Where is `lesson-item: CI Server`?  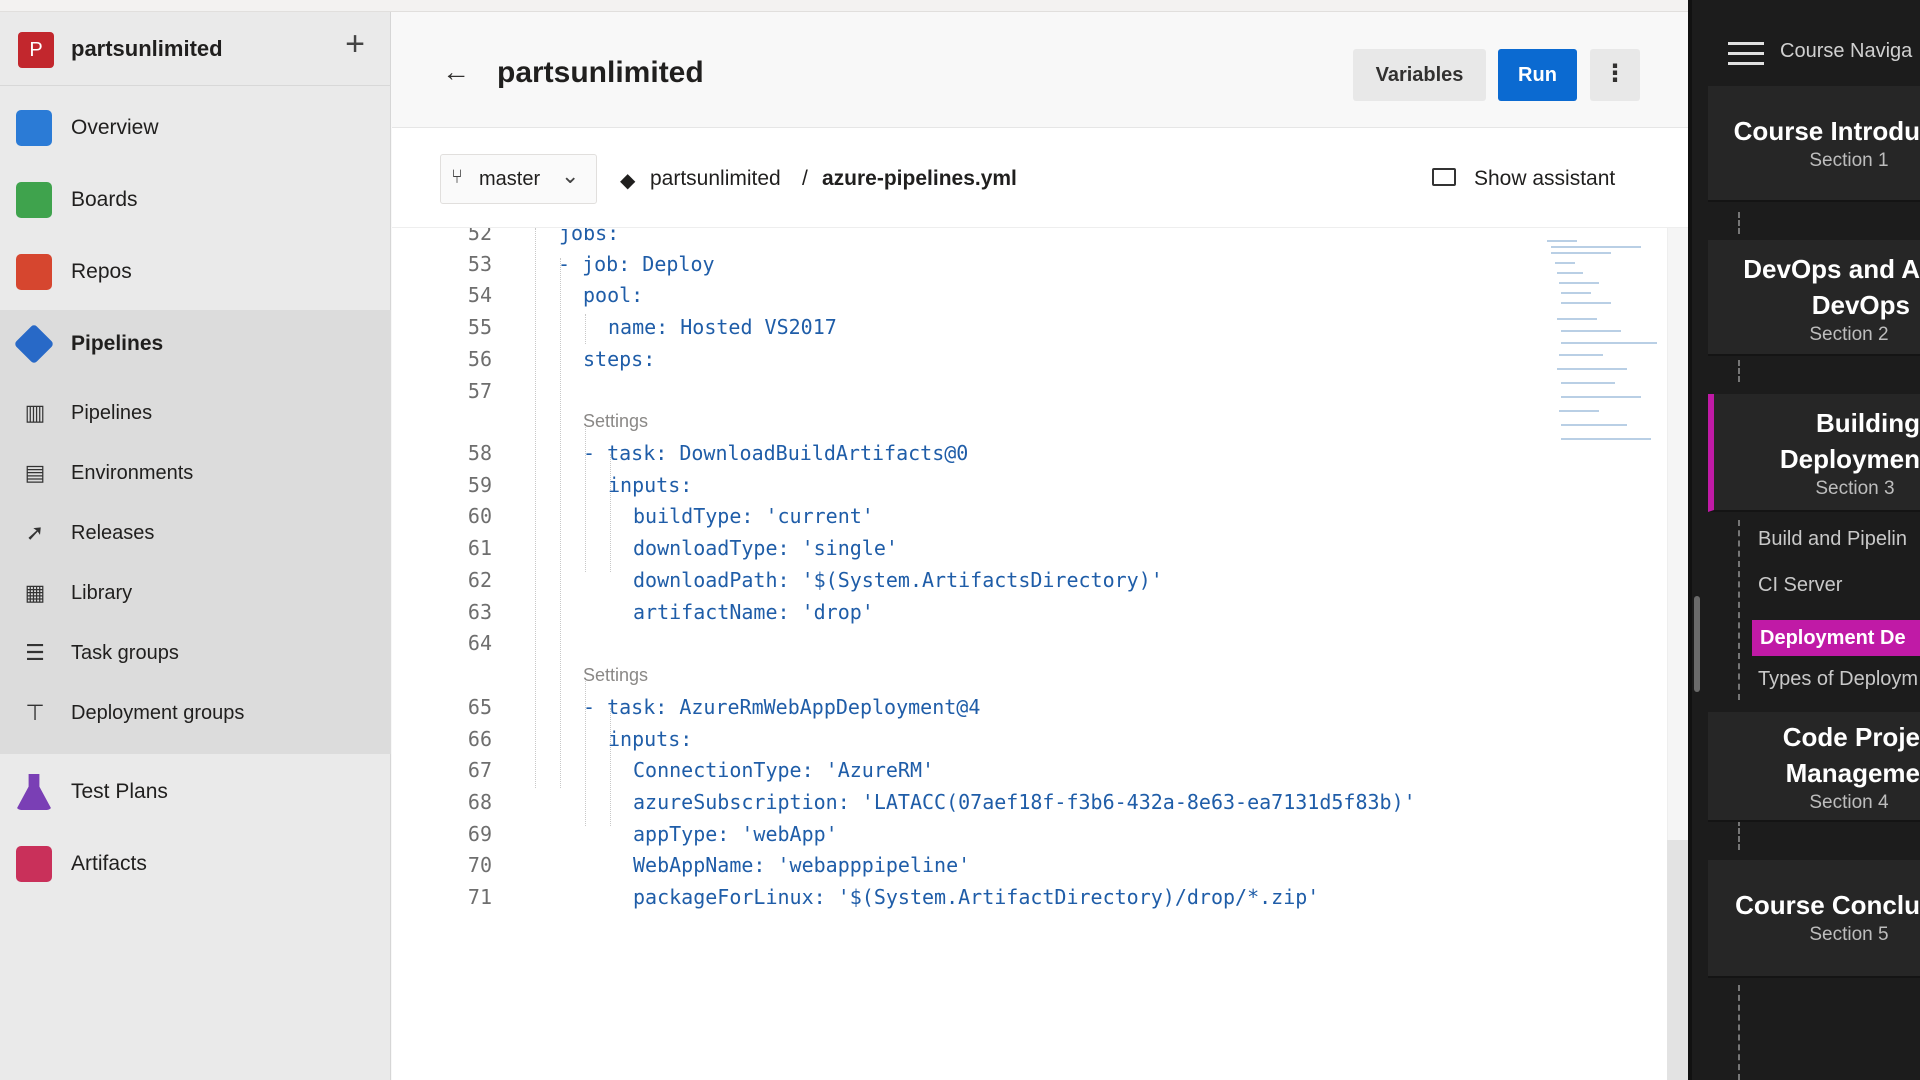
lesson-item: CI Server is located at coordinates (1800, 585).